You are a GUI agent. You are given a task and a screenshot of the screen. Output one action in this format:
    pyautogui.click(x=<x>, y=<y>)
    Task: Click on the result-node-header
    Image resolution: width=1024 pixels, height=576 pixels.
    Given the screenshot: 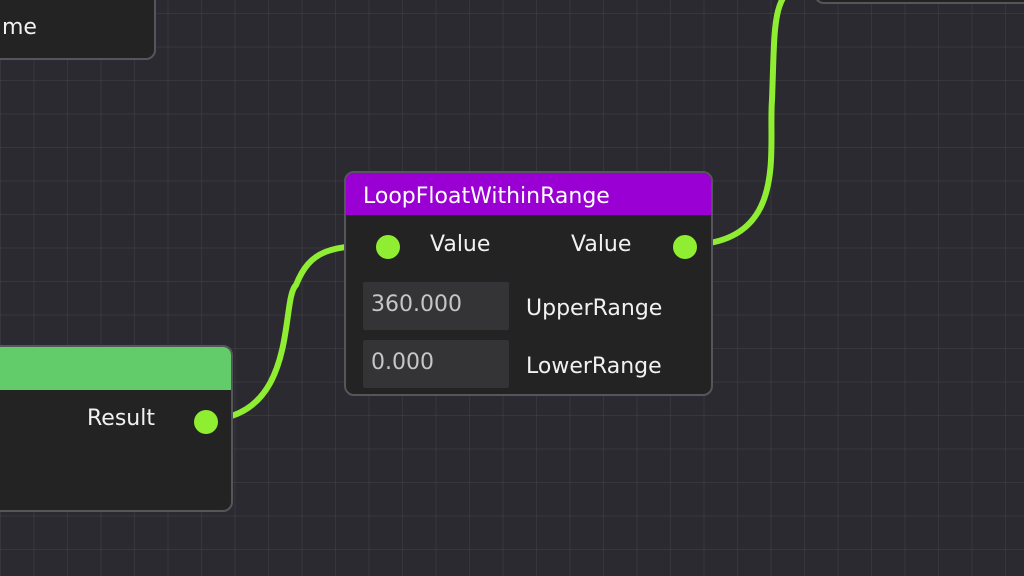 What is the action you would take?
    pyautogui.click(x=115, y=368)
    